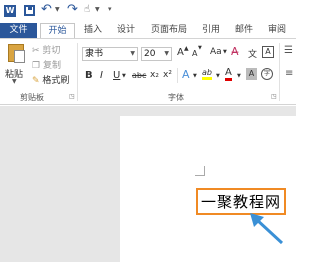 This screenshot has height=262, width=320. Describe the element at coordinates (139, 75) in the screenshot. I see `strikethrough-button: abc` at that location.